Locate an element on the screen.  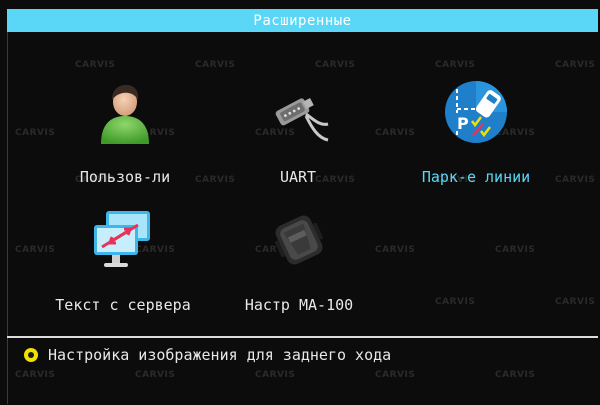
menu-item-parking-lines: P Парк-е линии is located at coordinates (476, 136).